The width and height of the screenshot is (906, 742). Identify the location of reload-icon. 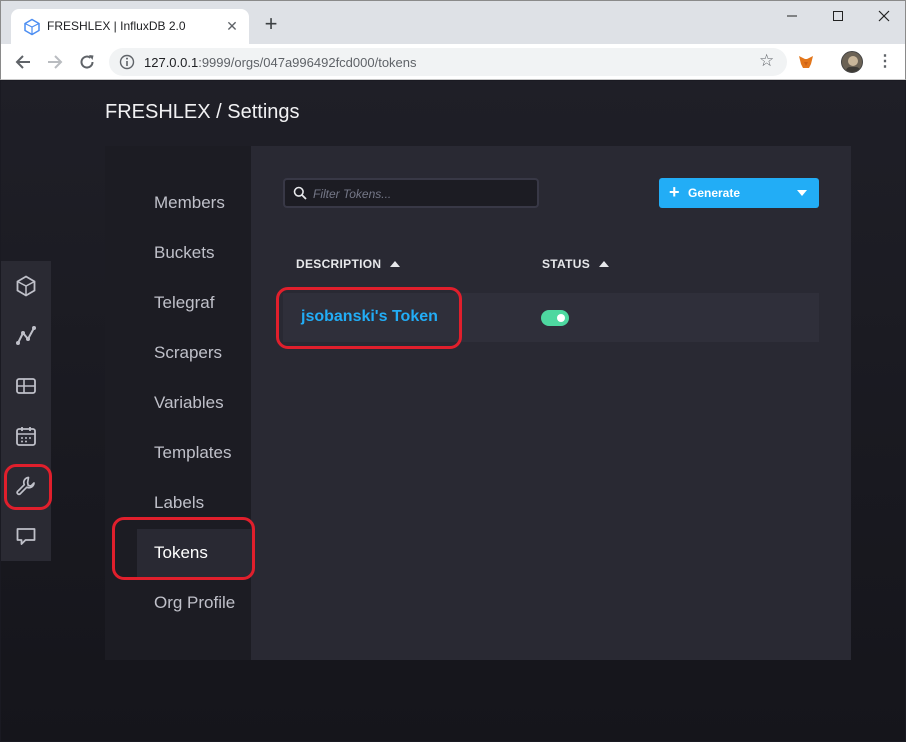
(87, 62).